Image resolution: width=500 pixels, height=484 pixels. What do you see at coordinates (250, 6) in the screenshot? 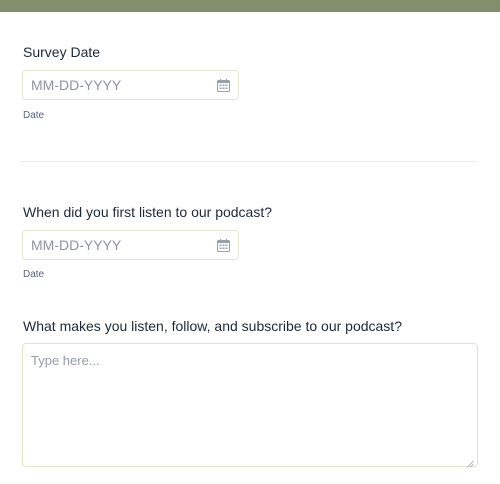
I see `header-color-bar` at bounding box center [250, 6].